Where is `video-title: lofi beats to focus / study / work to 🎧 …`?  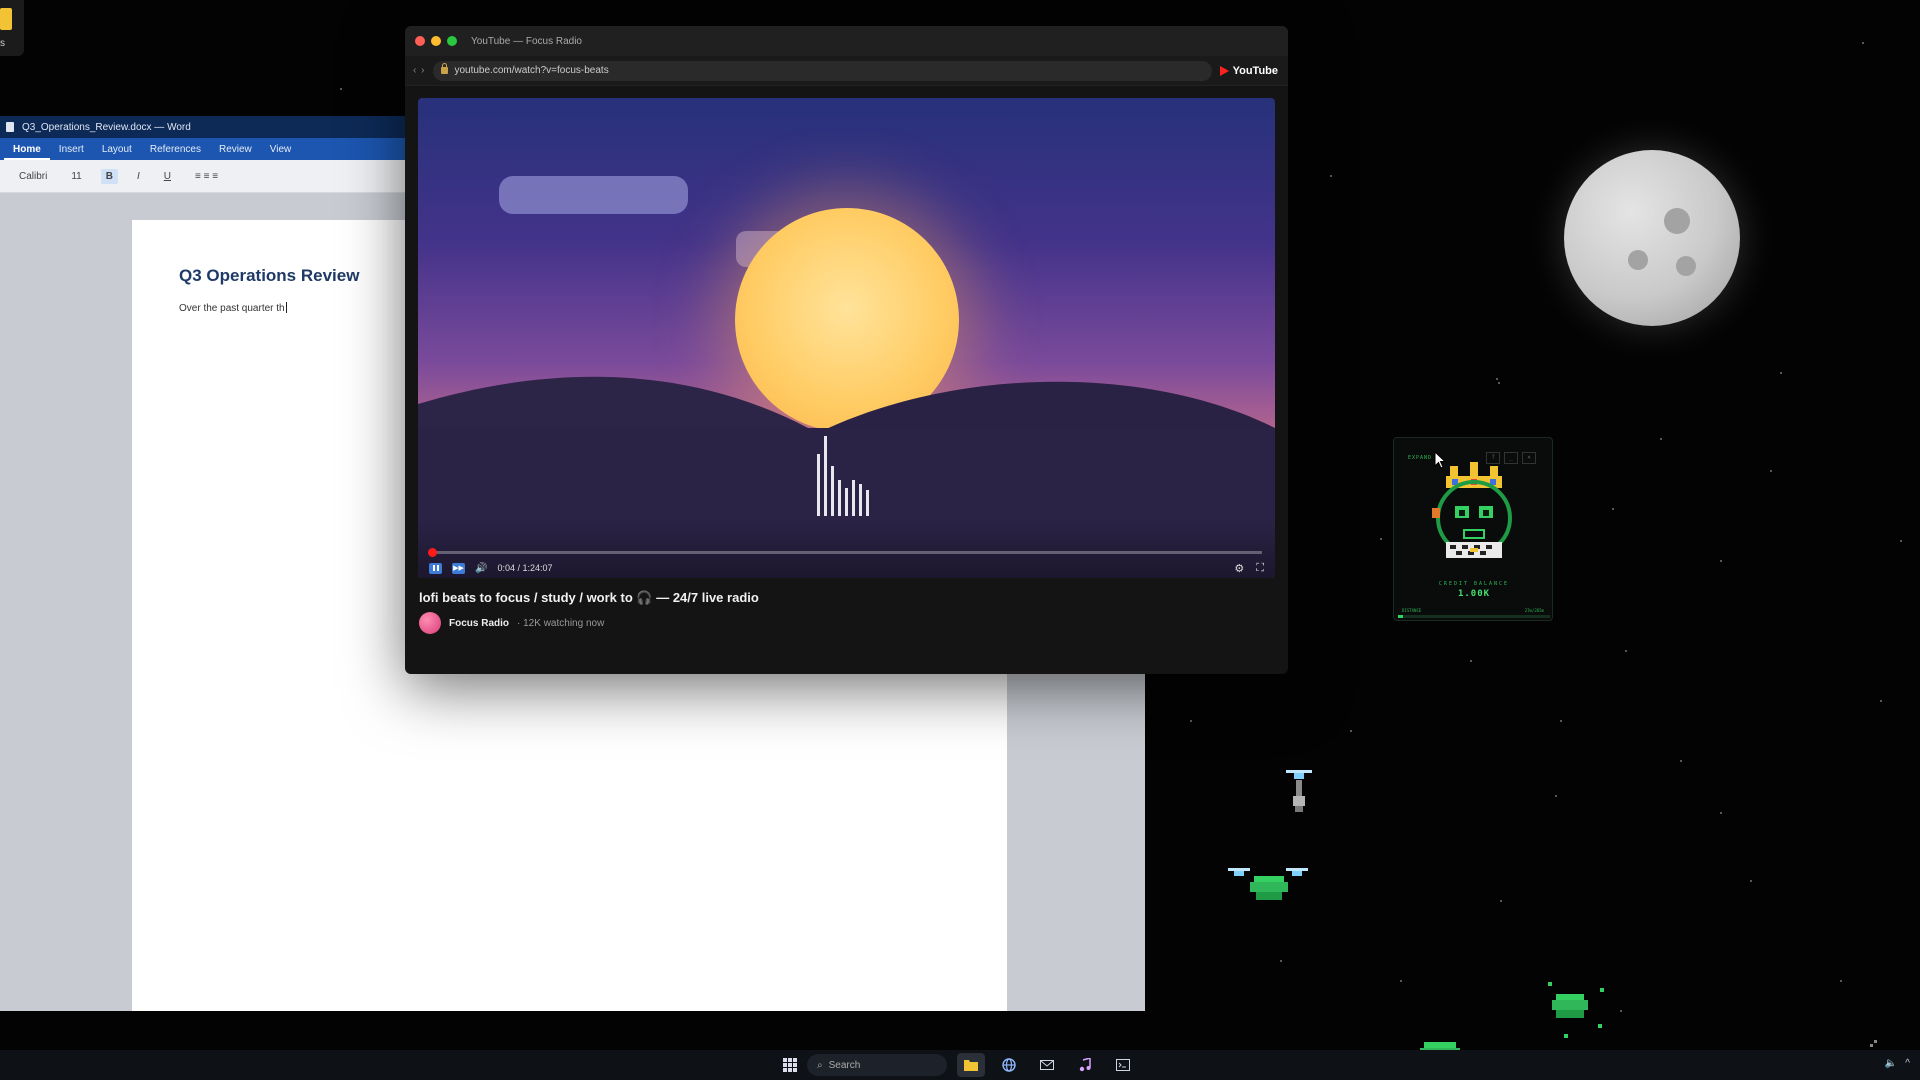 video-title: lofi beats to focus / study / work to 🎧 … is located at coordinates (589, 598).